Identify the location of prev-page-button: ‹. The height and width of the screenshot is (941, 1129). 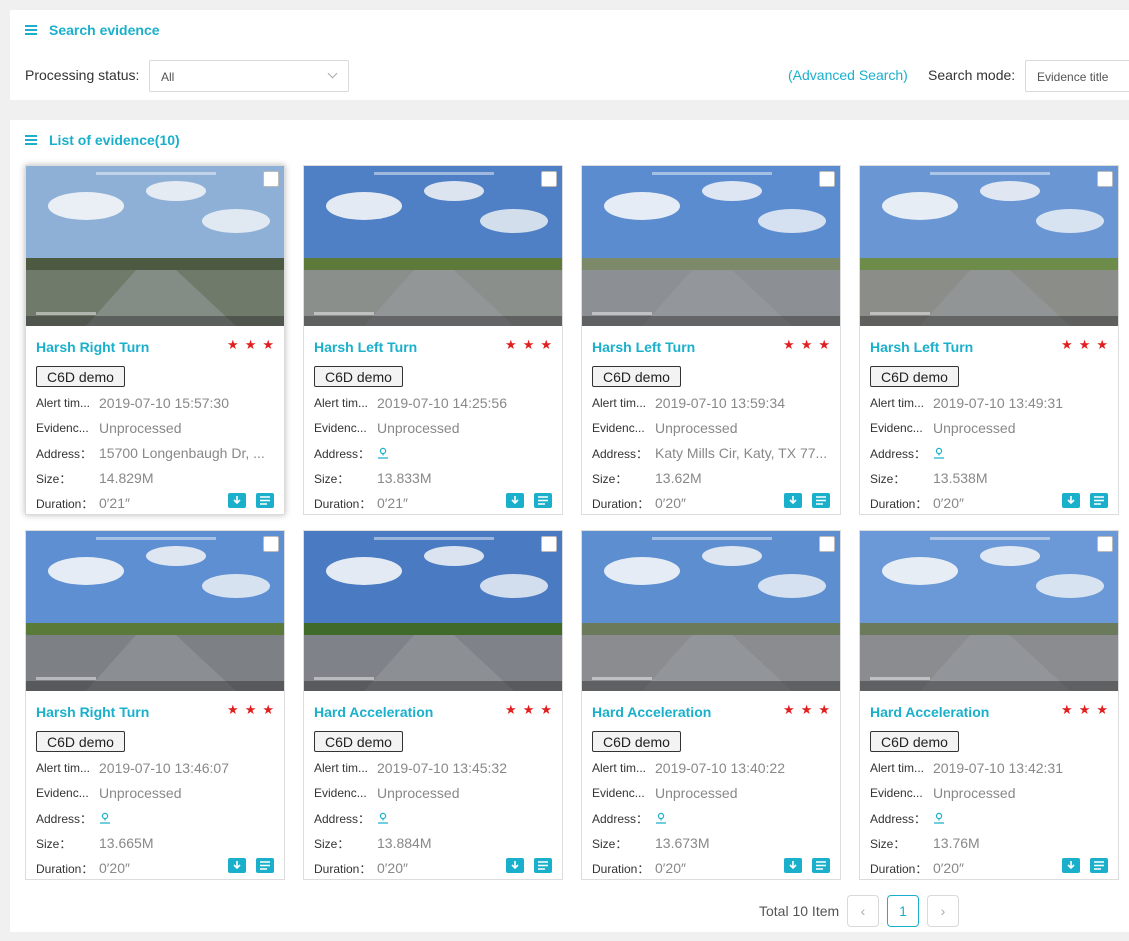
(863, 911).